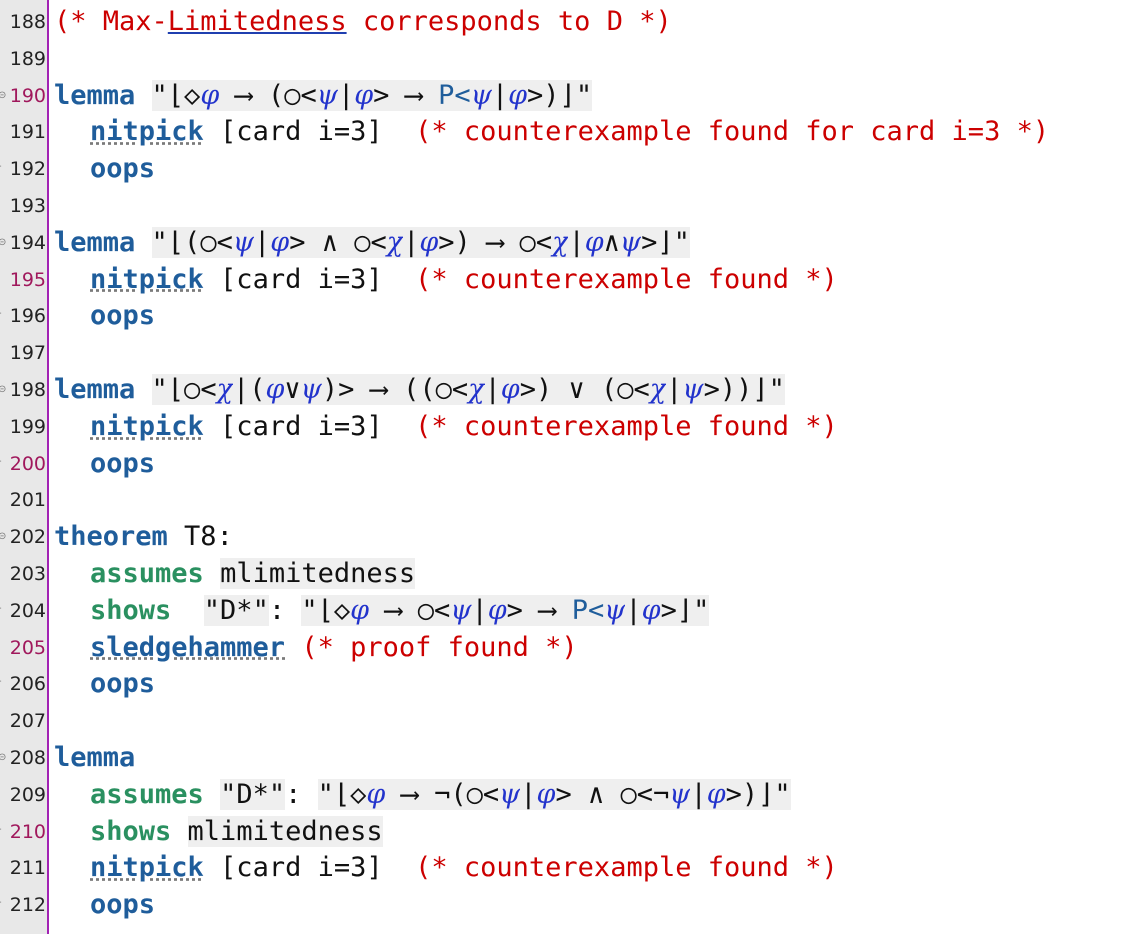 Image resolution: width=1140 pixels, height=934 pixels. Describe the element at coordinates (570, 500) in the screenshot. I see `code-line: 201` at that location.